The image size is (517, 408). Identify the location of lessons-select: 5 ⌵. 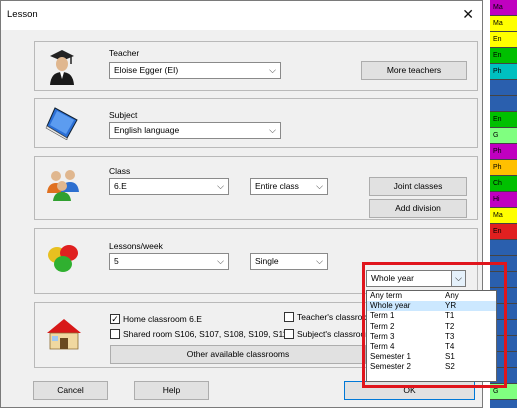
(169, 261).